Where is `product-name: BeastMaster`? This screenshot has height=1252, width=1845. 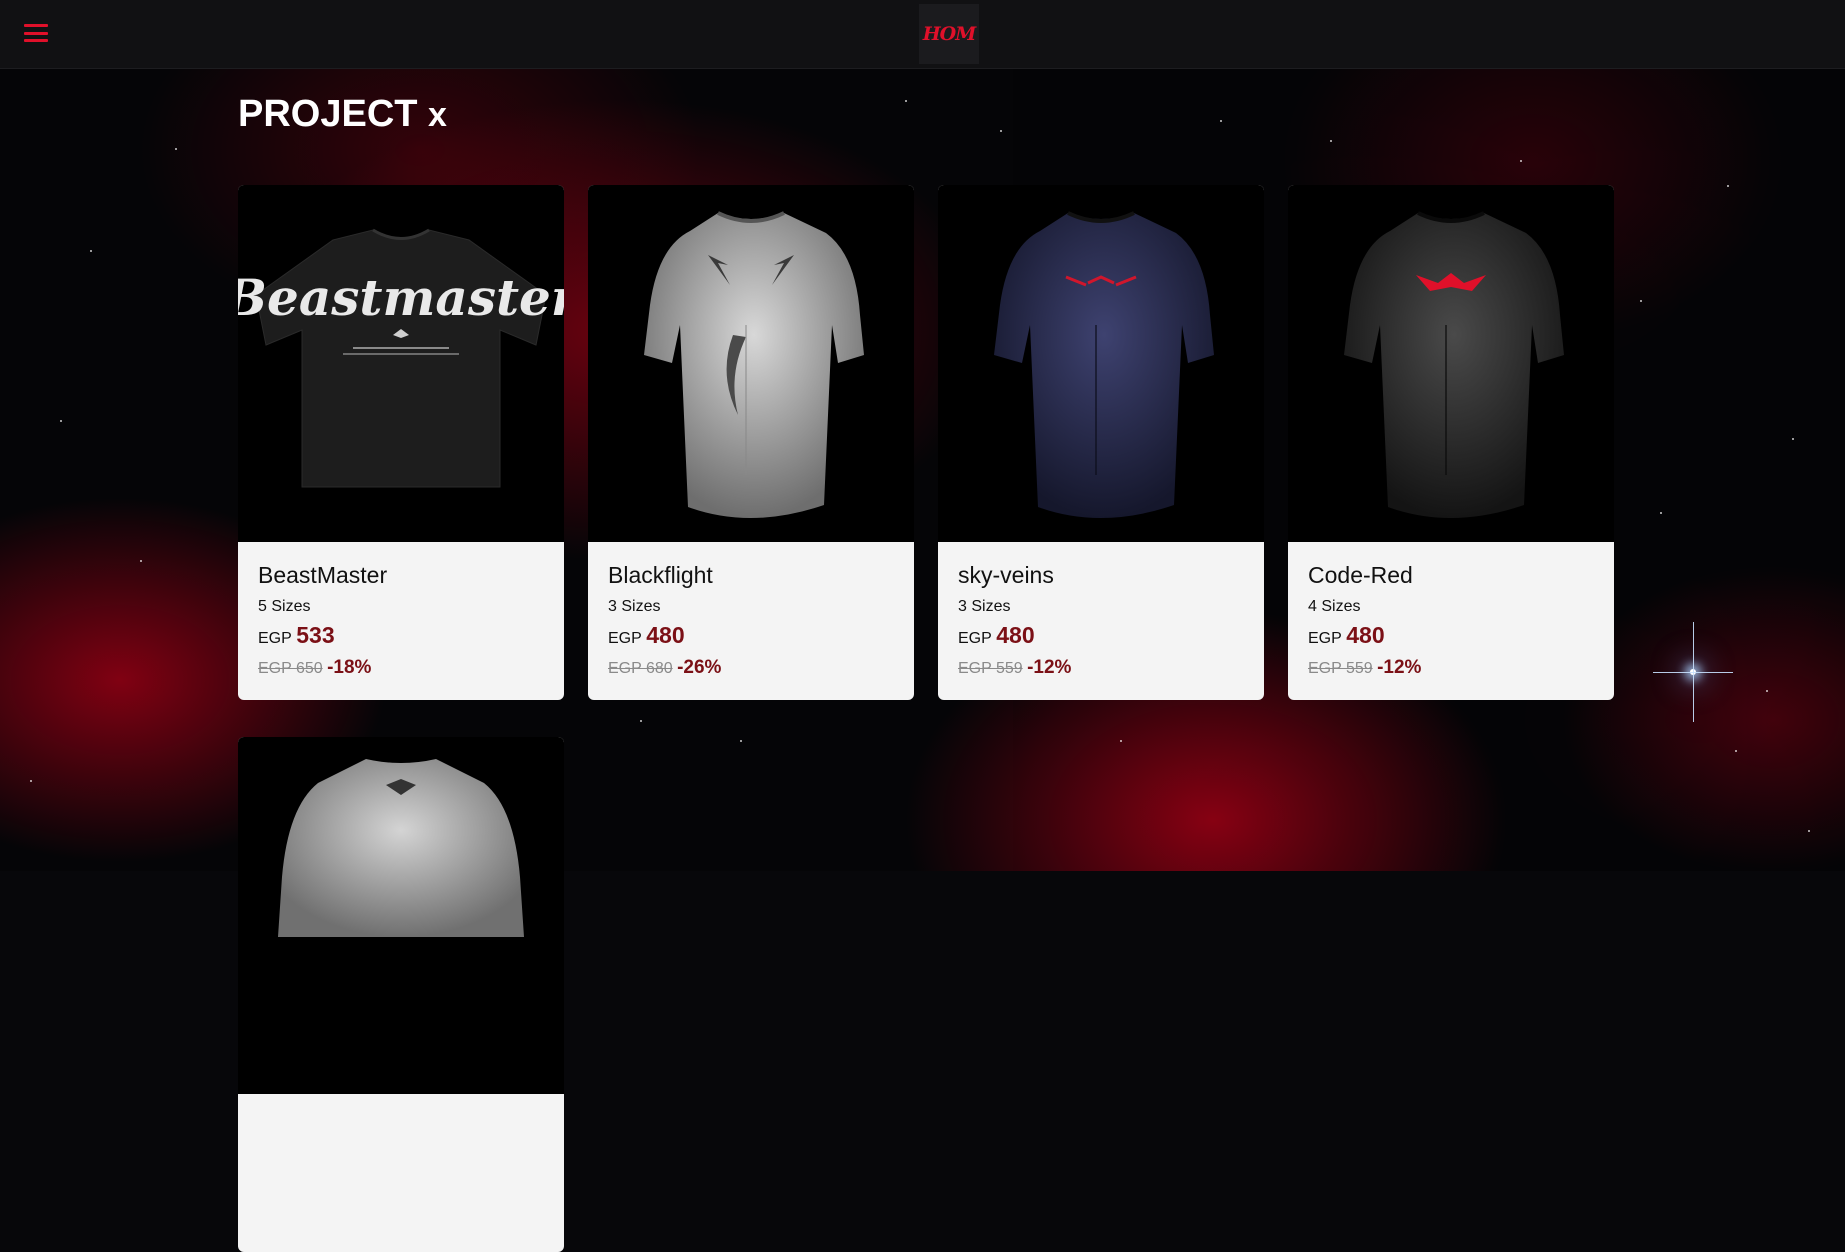
product-name: BeastMaster is located at coordinates (322, 575).